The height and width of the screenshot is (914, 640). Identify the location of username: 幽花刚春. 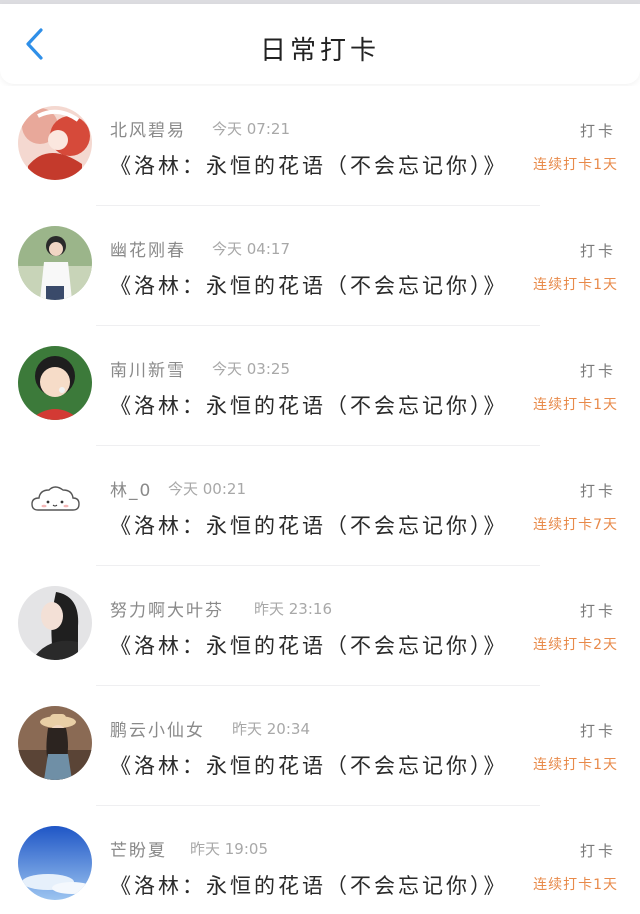
(148, 248).